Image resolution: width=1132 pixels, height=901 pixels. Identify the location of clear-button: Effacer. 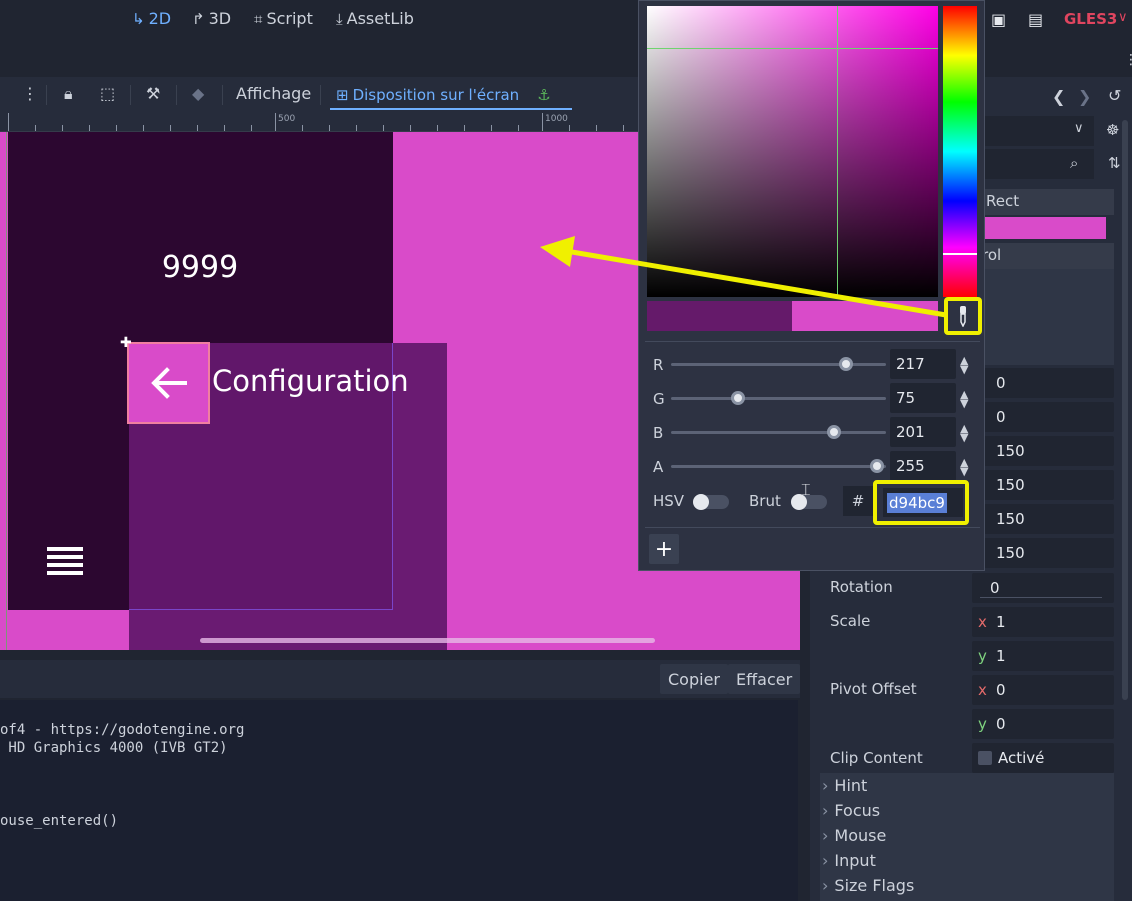
(764, 679).